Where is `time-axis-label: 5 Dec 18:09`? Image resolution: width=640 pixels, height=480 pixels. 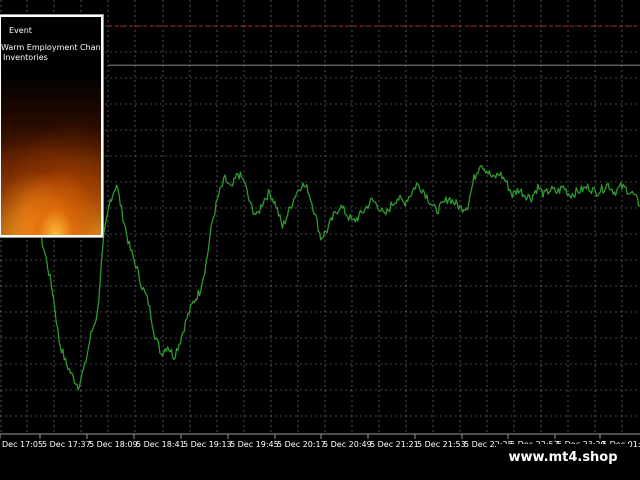 time-axis-label: 5 Dec 18:09 is located at coordinates (113, 444).